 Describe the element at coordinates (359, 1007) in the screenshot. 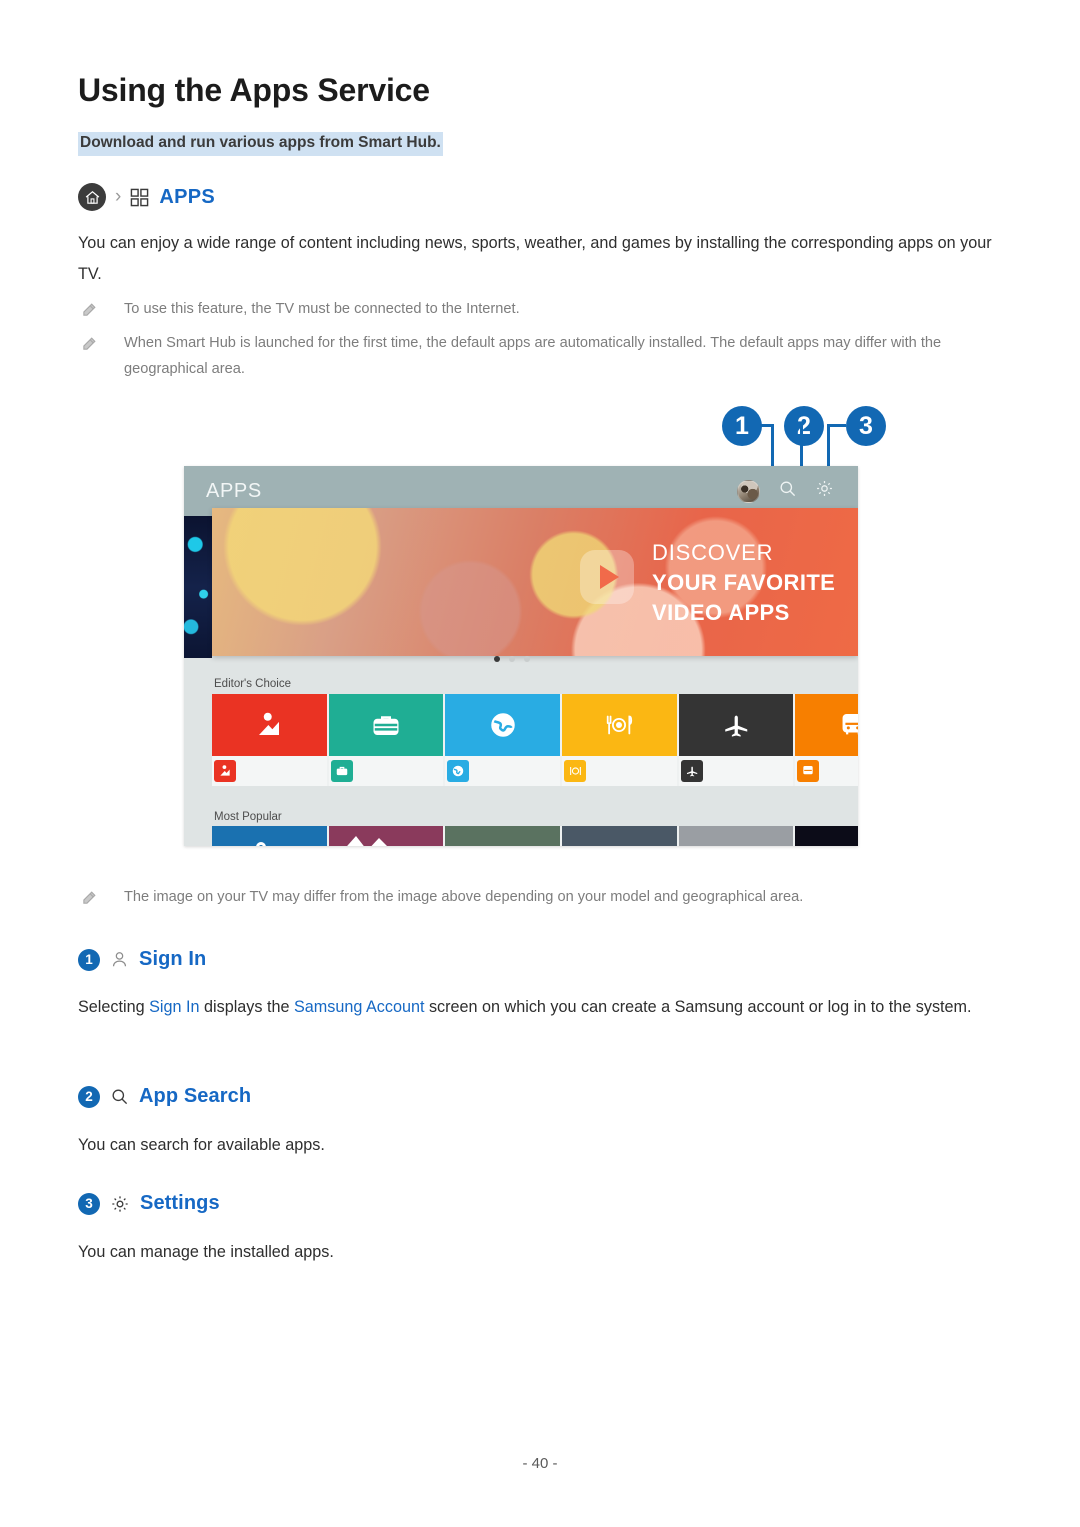

I see `keyword-samsung-account: Samsung Account` at that location.